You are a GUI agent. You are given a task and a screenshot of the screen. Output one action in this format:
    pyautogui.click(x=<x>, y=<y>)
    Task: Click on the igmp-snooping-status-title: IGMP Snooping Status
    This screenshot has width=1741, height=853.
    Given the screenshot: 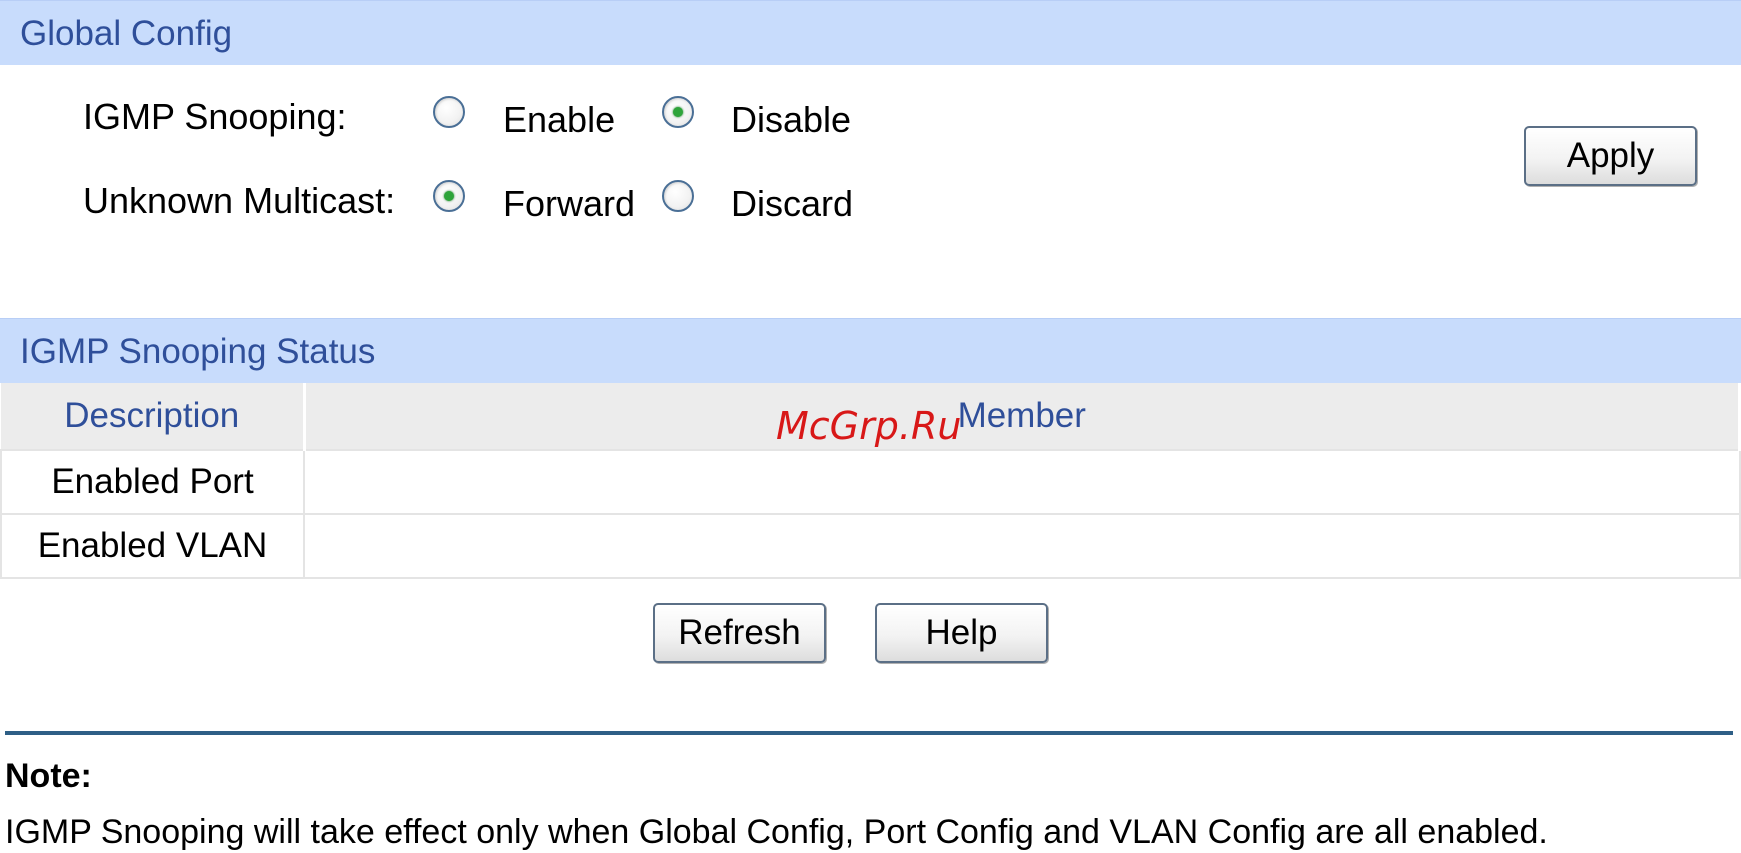 What is the action you would take?
    pyautogui.click(x=198, y=351)
    